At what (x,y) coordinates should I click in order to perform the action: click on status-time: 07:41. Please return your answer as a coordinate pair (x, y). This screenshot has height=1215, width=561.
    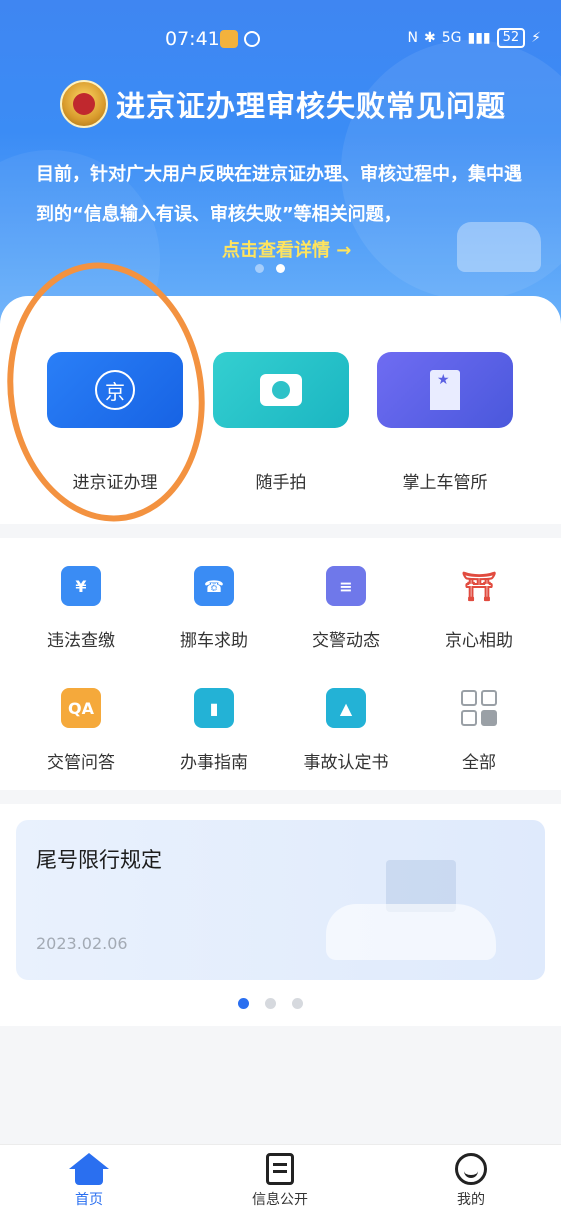
    Looking at the image, I should click on (192, 39).